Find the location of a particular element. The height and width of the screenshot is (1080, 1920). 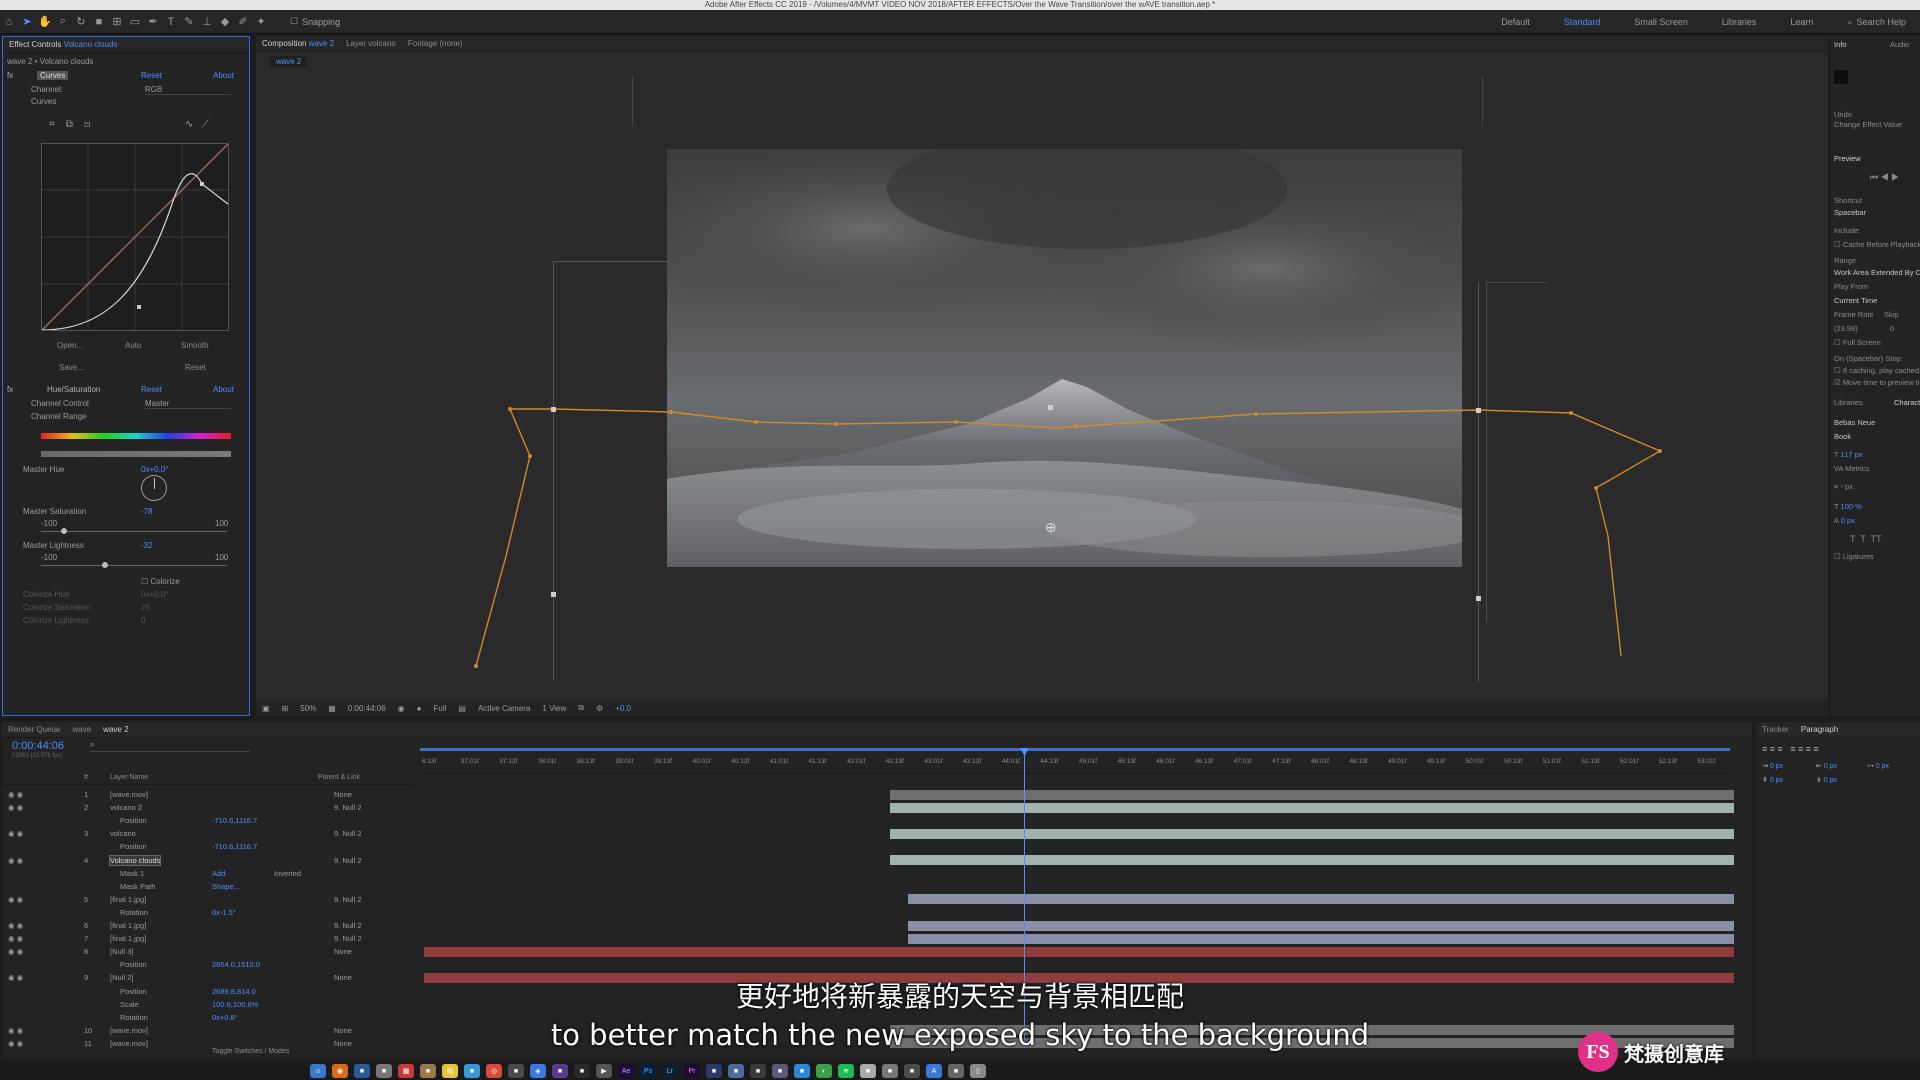

skip-select: 0 is located at coordinates (1892, 328).